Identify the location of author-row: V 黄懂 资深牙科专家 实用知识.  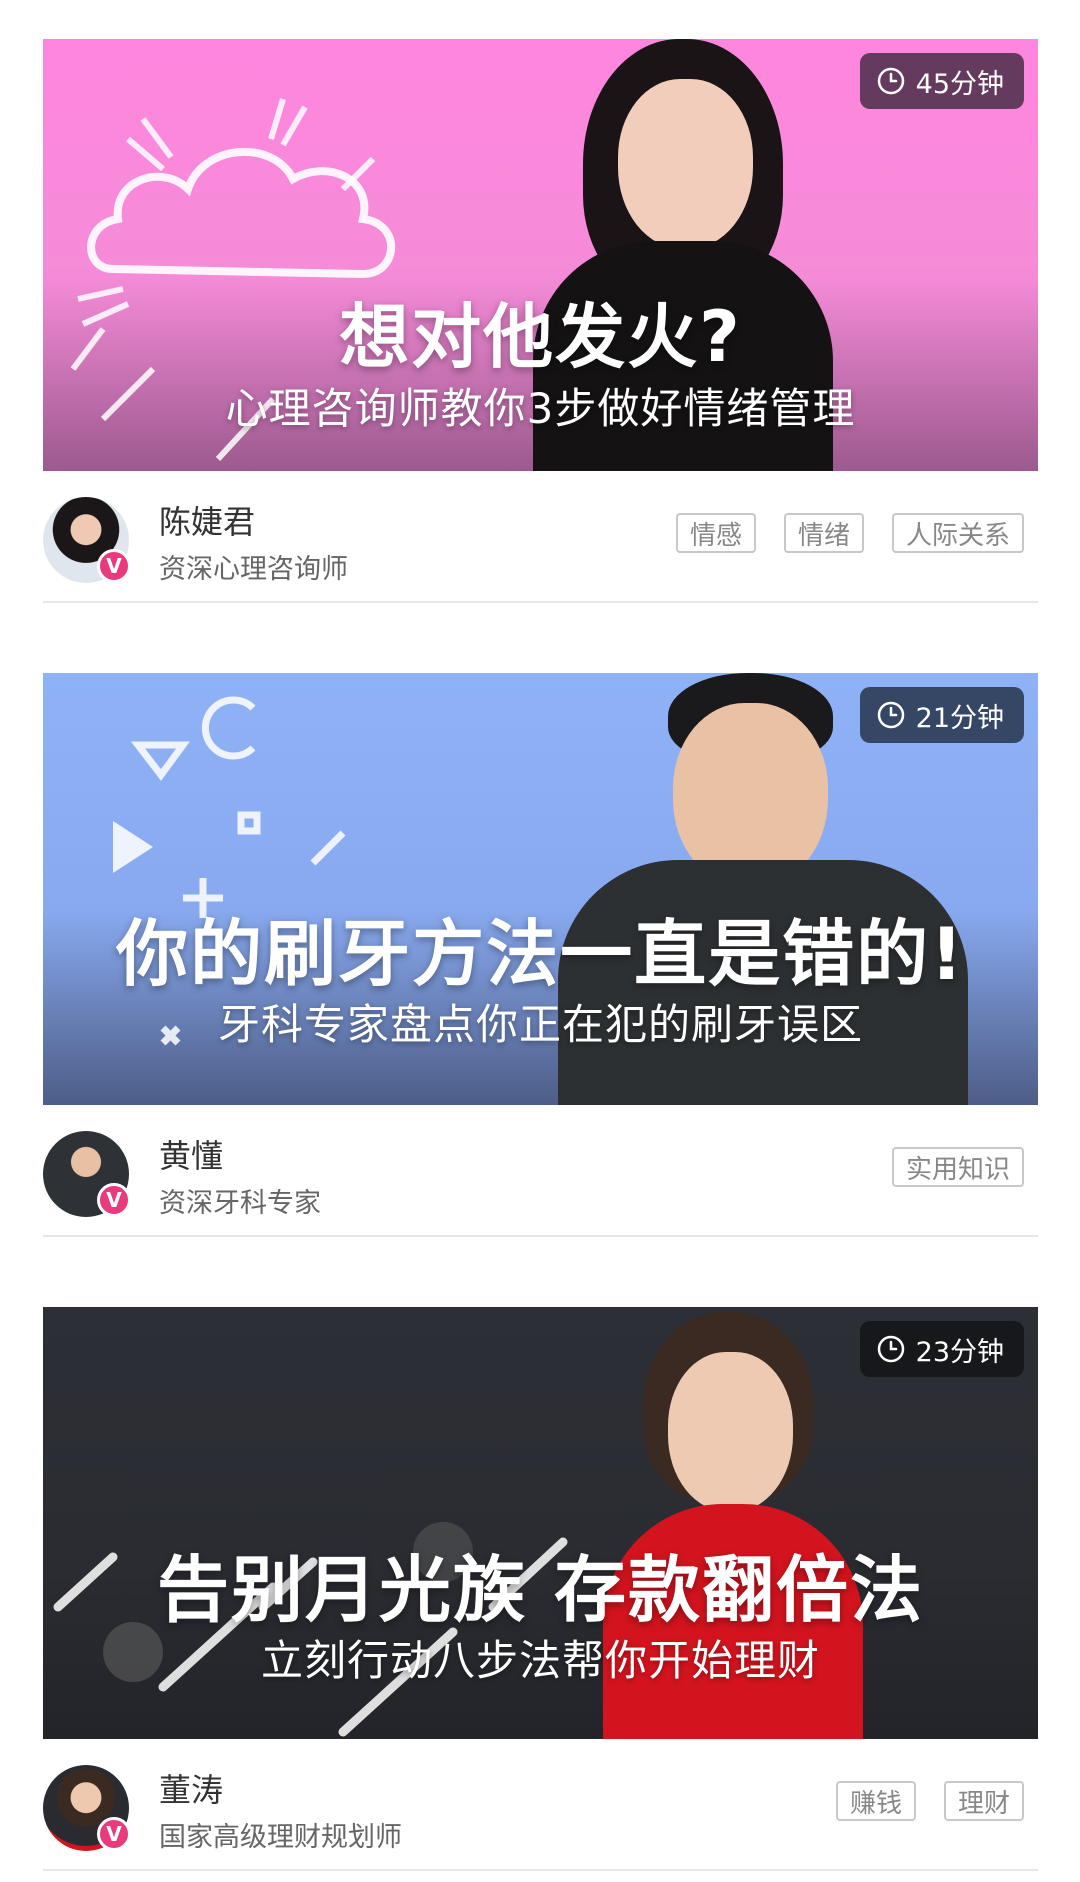
(540, 1171).